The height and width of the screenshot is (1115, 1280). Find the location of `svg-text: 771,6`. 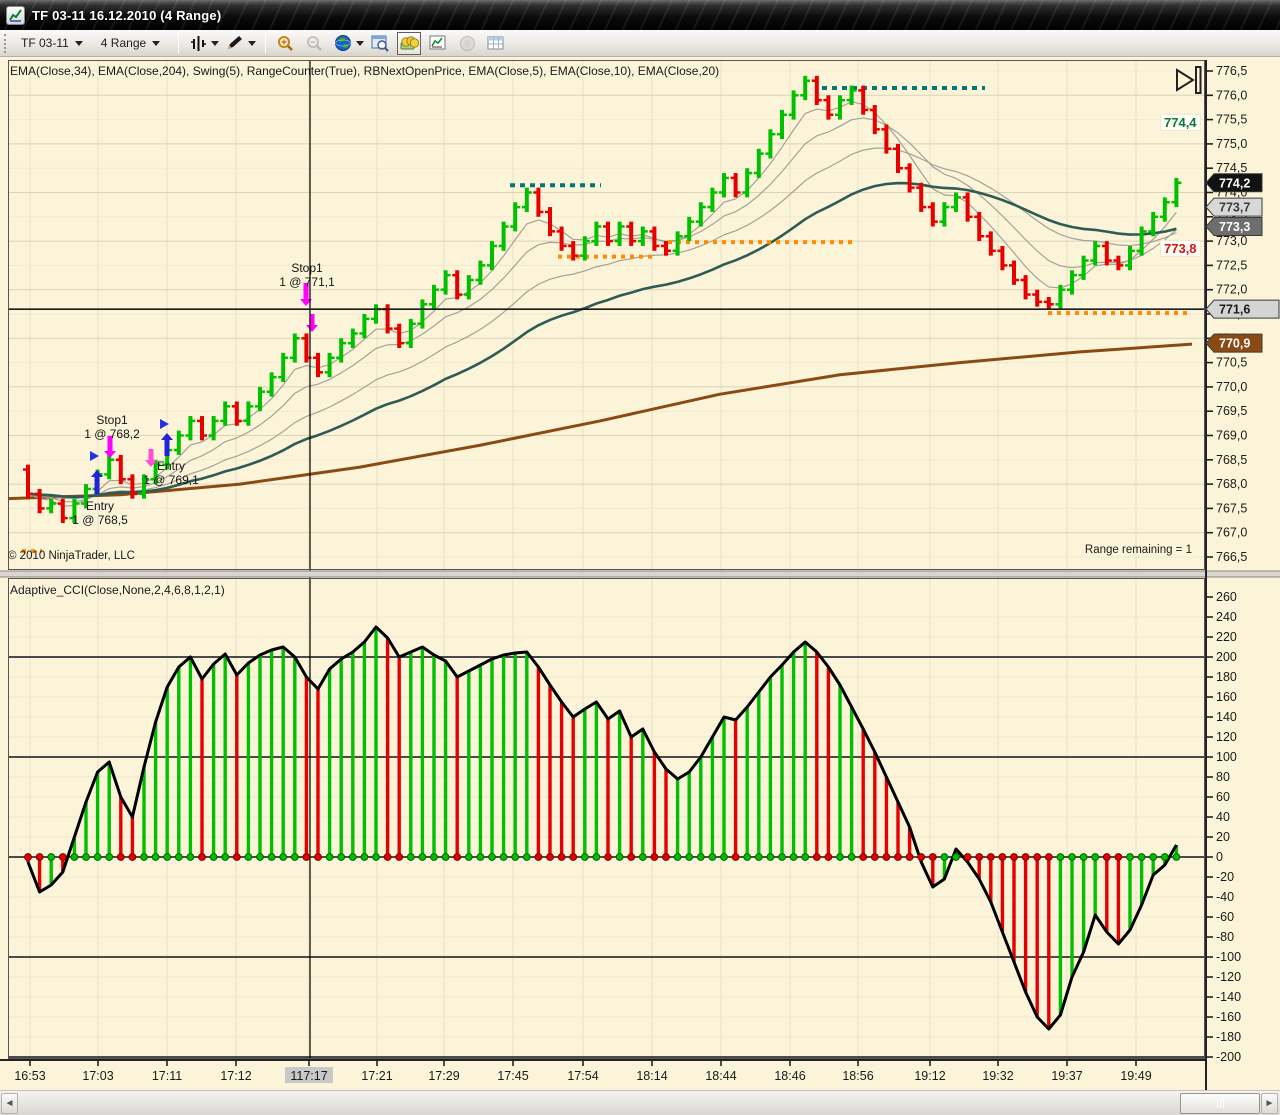

svg-text: 771,6 is located at coordinates (1234, 310).